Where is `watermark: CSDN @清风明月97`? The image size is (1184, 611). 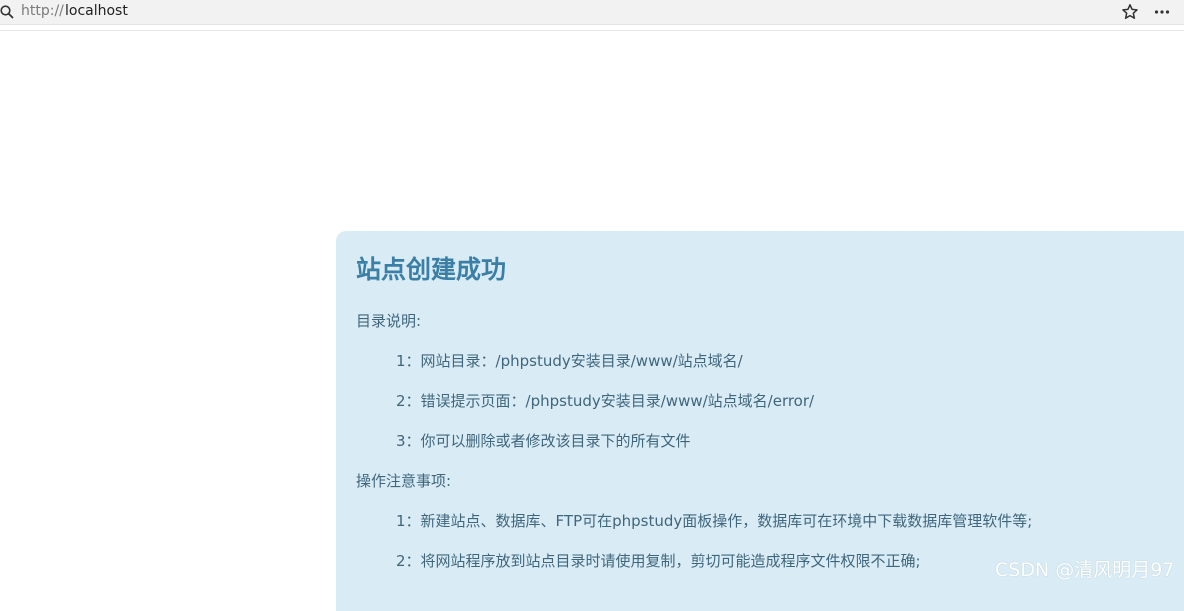
watermark: CSDN @清风明月97 is located at coordinates (1085, 570).